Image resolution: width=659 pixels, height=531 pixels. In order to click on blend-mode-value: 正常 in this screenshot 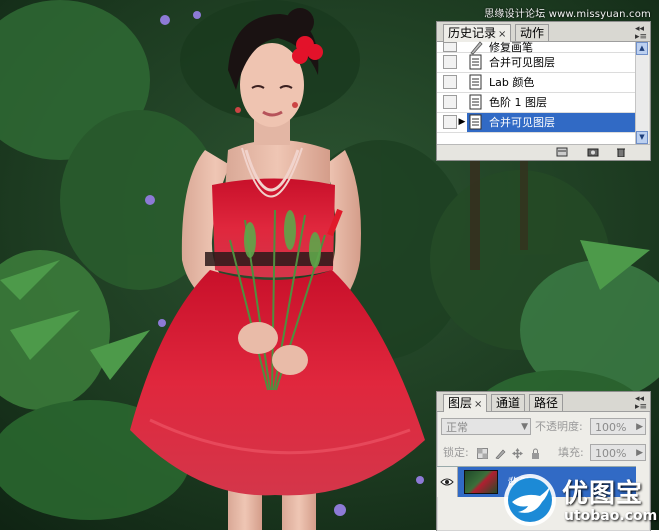, I will do `click(457, 427)`.